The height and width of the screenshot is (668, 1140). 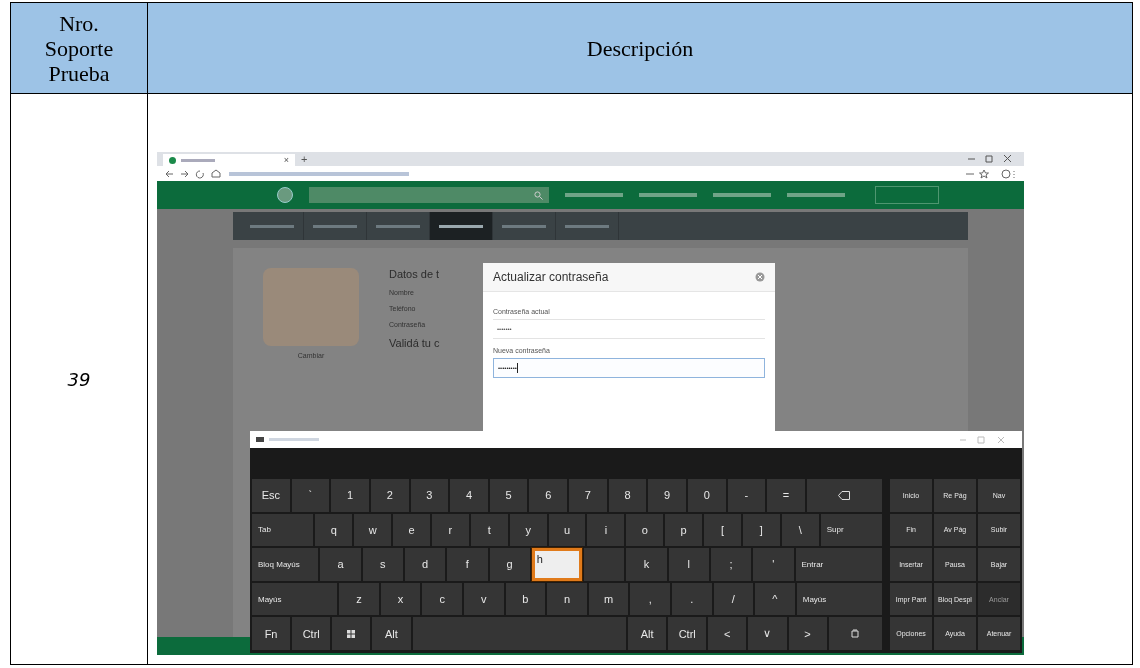 I want to click on keyboard-key: Supr, so click(x=851, y=530).